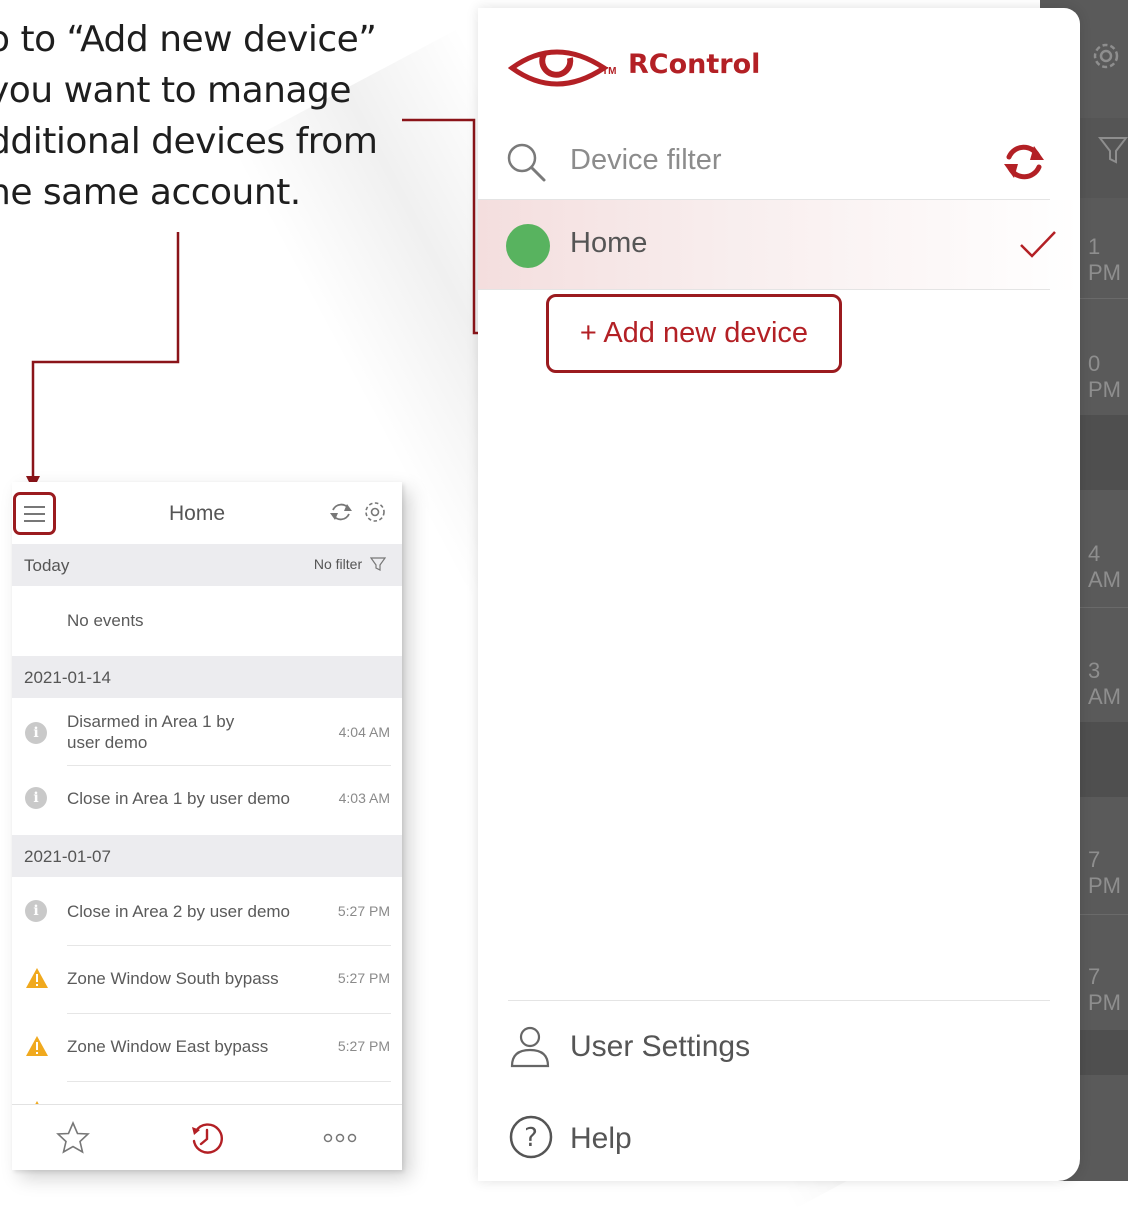  I want to click on device-name: Home, so click(609, 243).